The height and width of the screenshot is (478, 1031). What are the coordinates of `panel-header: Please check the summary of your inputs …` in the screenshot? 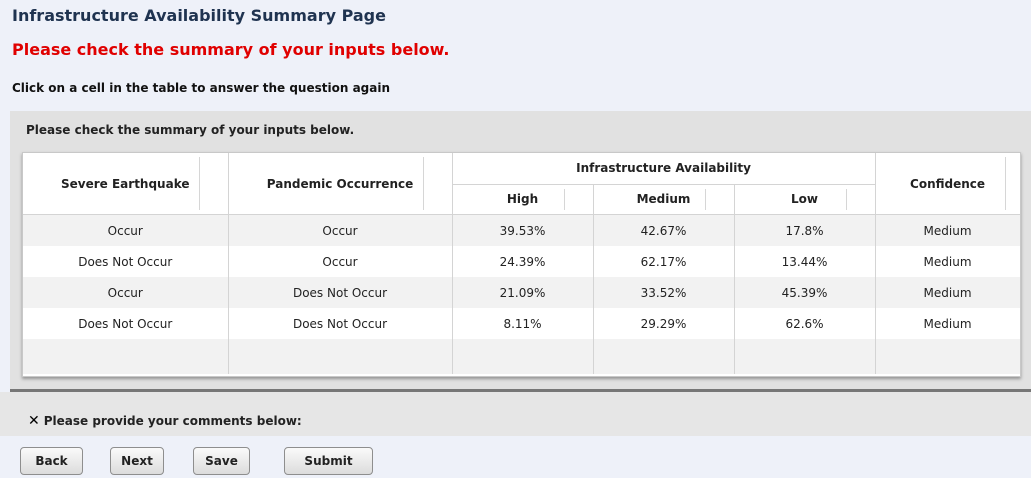 It's located at (190, 130).